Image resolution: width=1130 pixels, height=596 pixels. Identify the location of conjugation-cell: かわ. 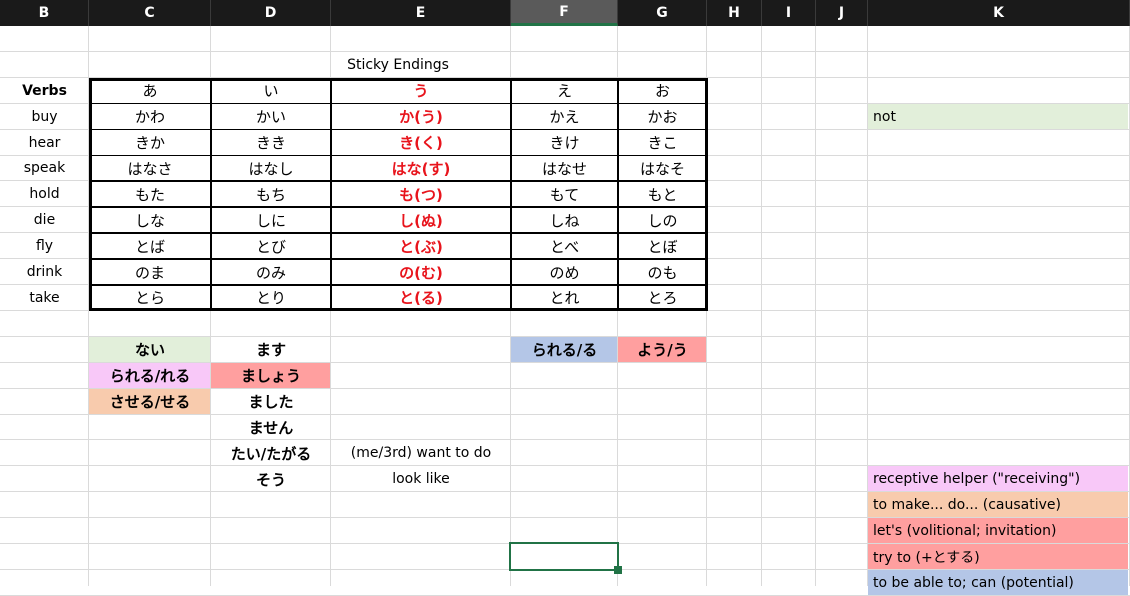
(150, 117).